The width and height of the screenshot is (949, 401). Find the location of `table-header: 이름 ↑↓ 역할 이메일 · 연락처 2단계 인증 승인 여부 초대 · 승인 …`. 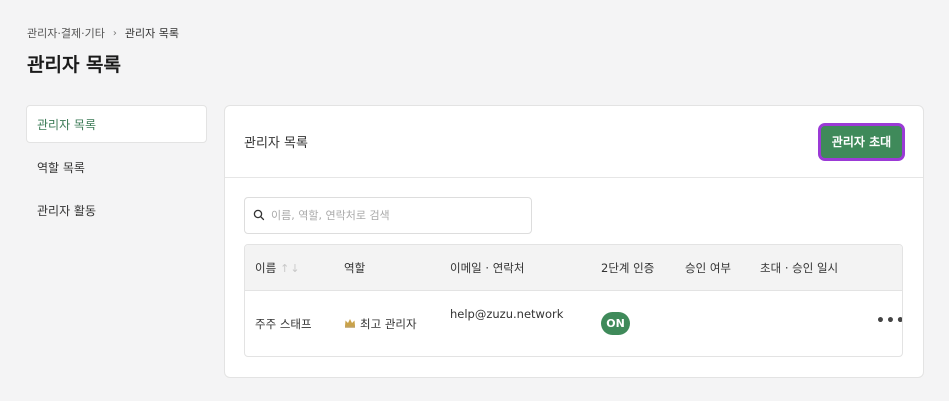

table-header: 이름 ↑↓ 역할 이메일 · 연락처 2단계 인증 승인 여부 초대 · 승인 … is located at coordinates (573, 268).